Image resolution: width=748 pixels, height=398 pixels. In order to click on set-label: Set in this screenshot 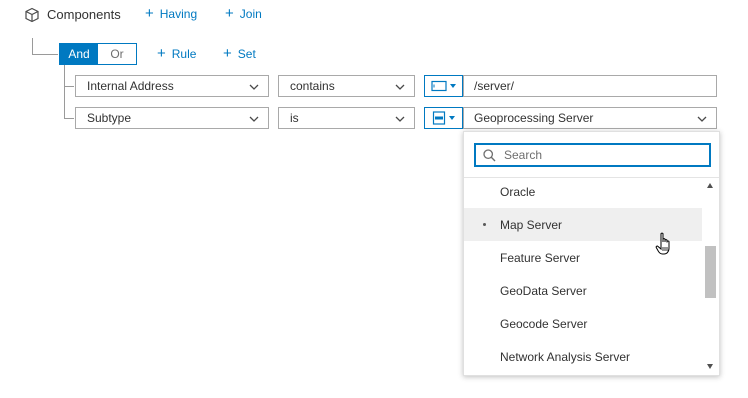, I will do `click(246, 54)`.